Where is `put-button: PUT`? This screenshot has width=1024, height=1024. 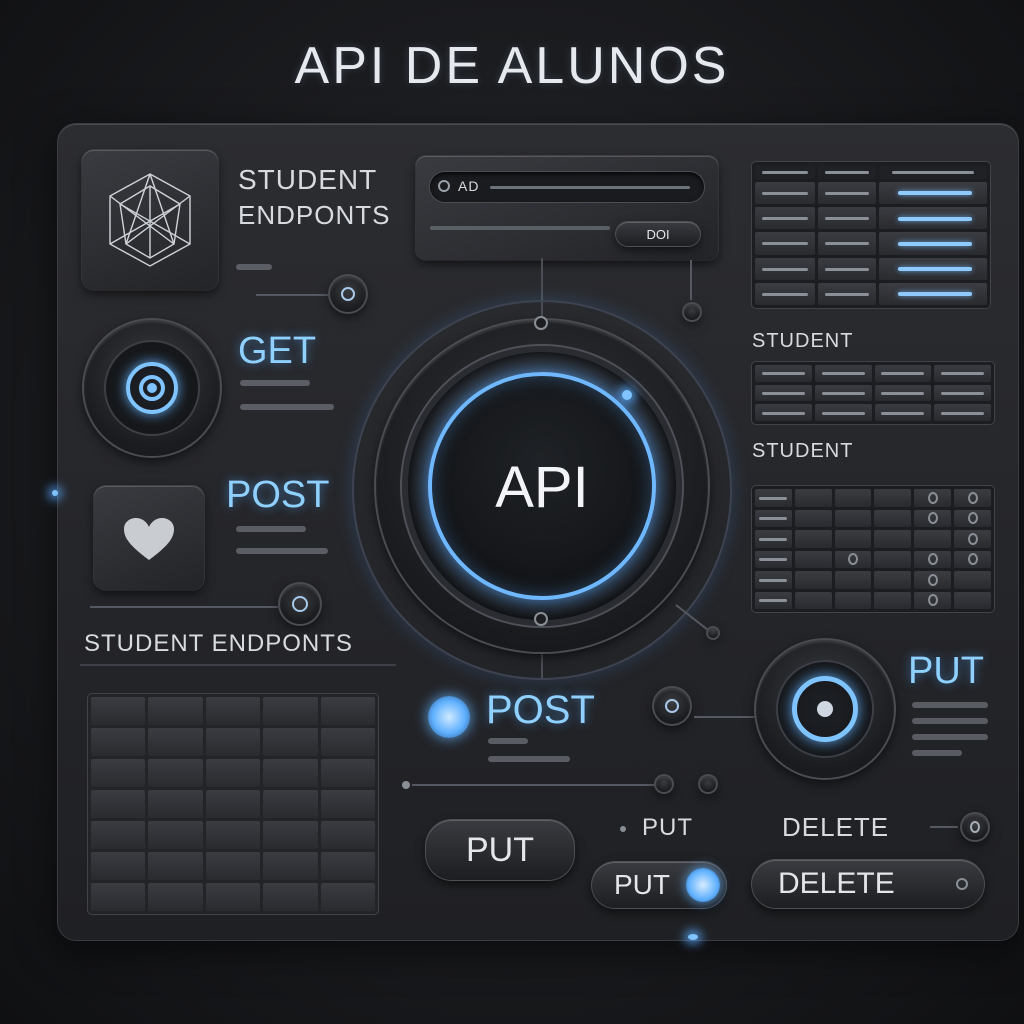 put-button: PUT is located at coordinates (500, 850).